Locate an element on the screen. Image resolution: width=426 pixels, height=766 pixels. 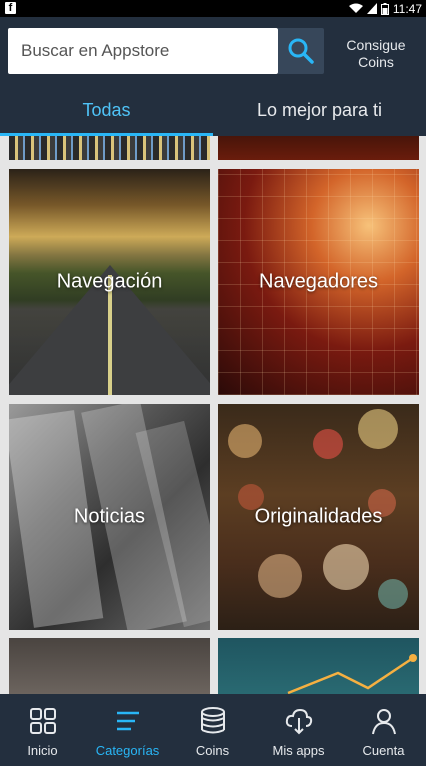
nav-inicio: Inicio is located at coordinates (42, 730).